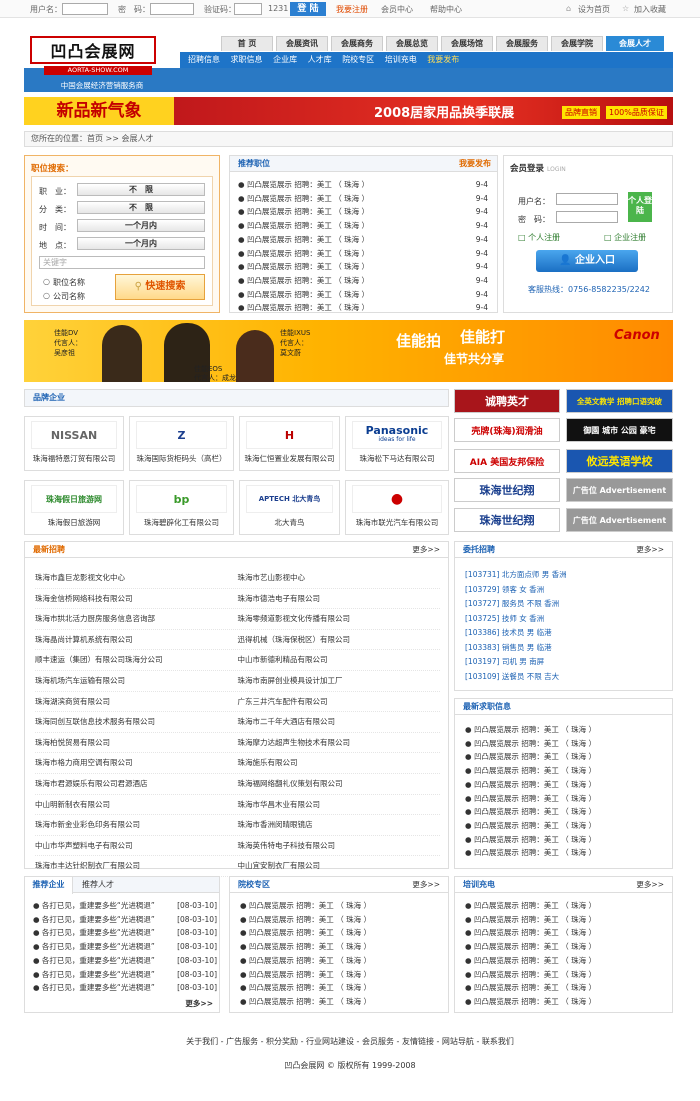  What do you see at coordinates (507, 430) in the screenshot?
I see `ad-shell: 壳牌(珠海)润滑油` at bounding box center [507, 430].